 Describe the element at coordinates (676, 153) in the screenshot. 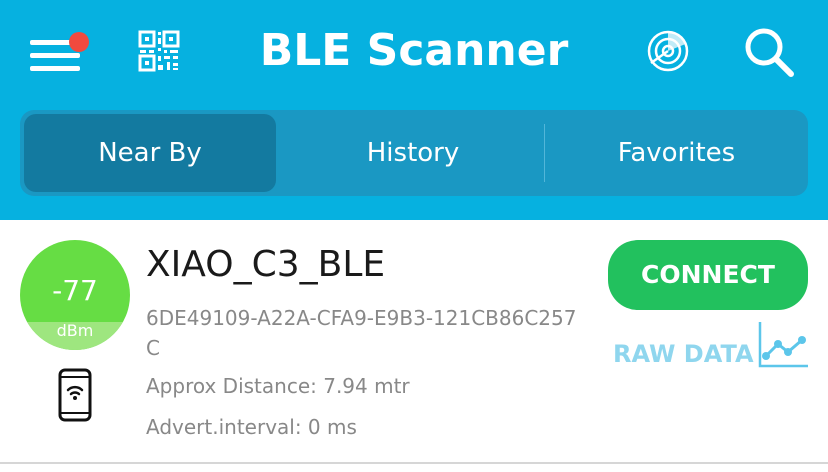

I see `tab-favorites: Favorites` at that location.